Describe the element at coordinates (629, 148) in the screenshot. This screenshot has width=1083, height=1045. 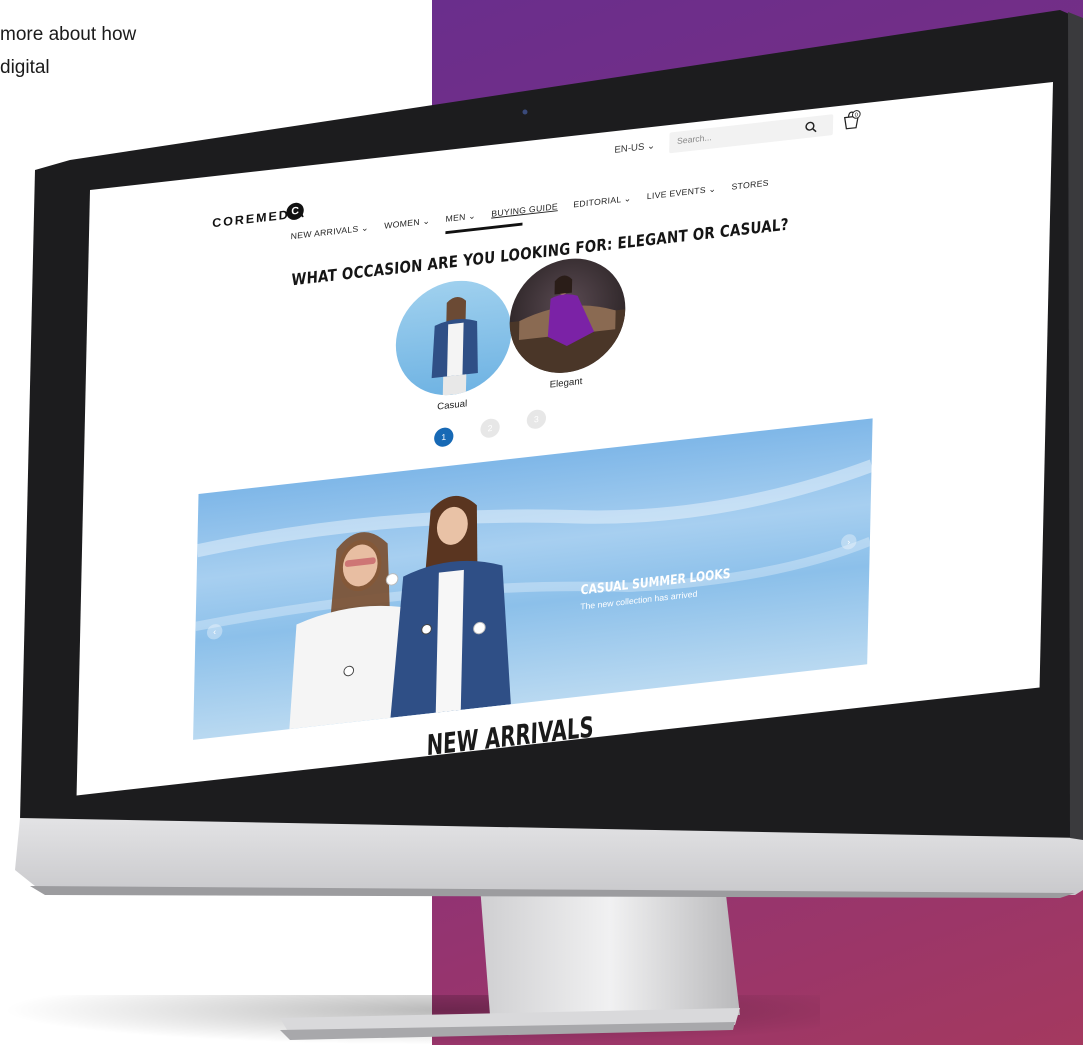
I see `locale-label: EN-US` at that location.